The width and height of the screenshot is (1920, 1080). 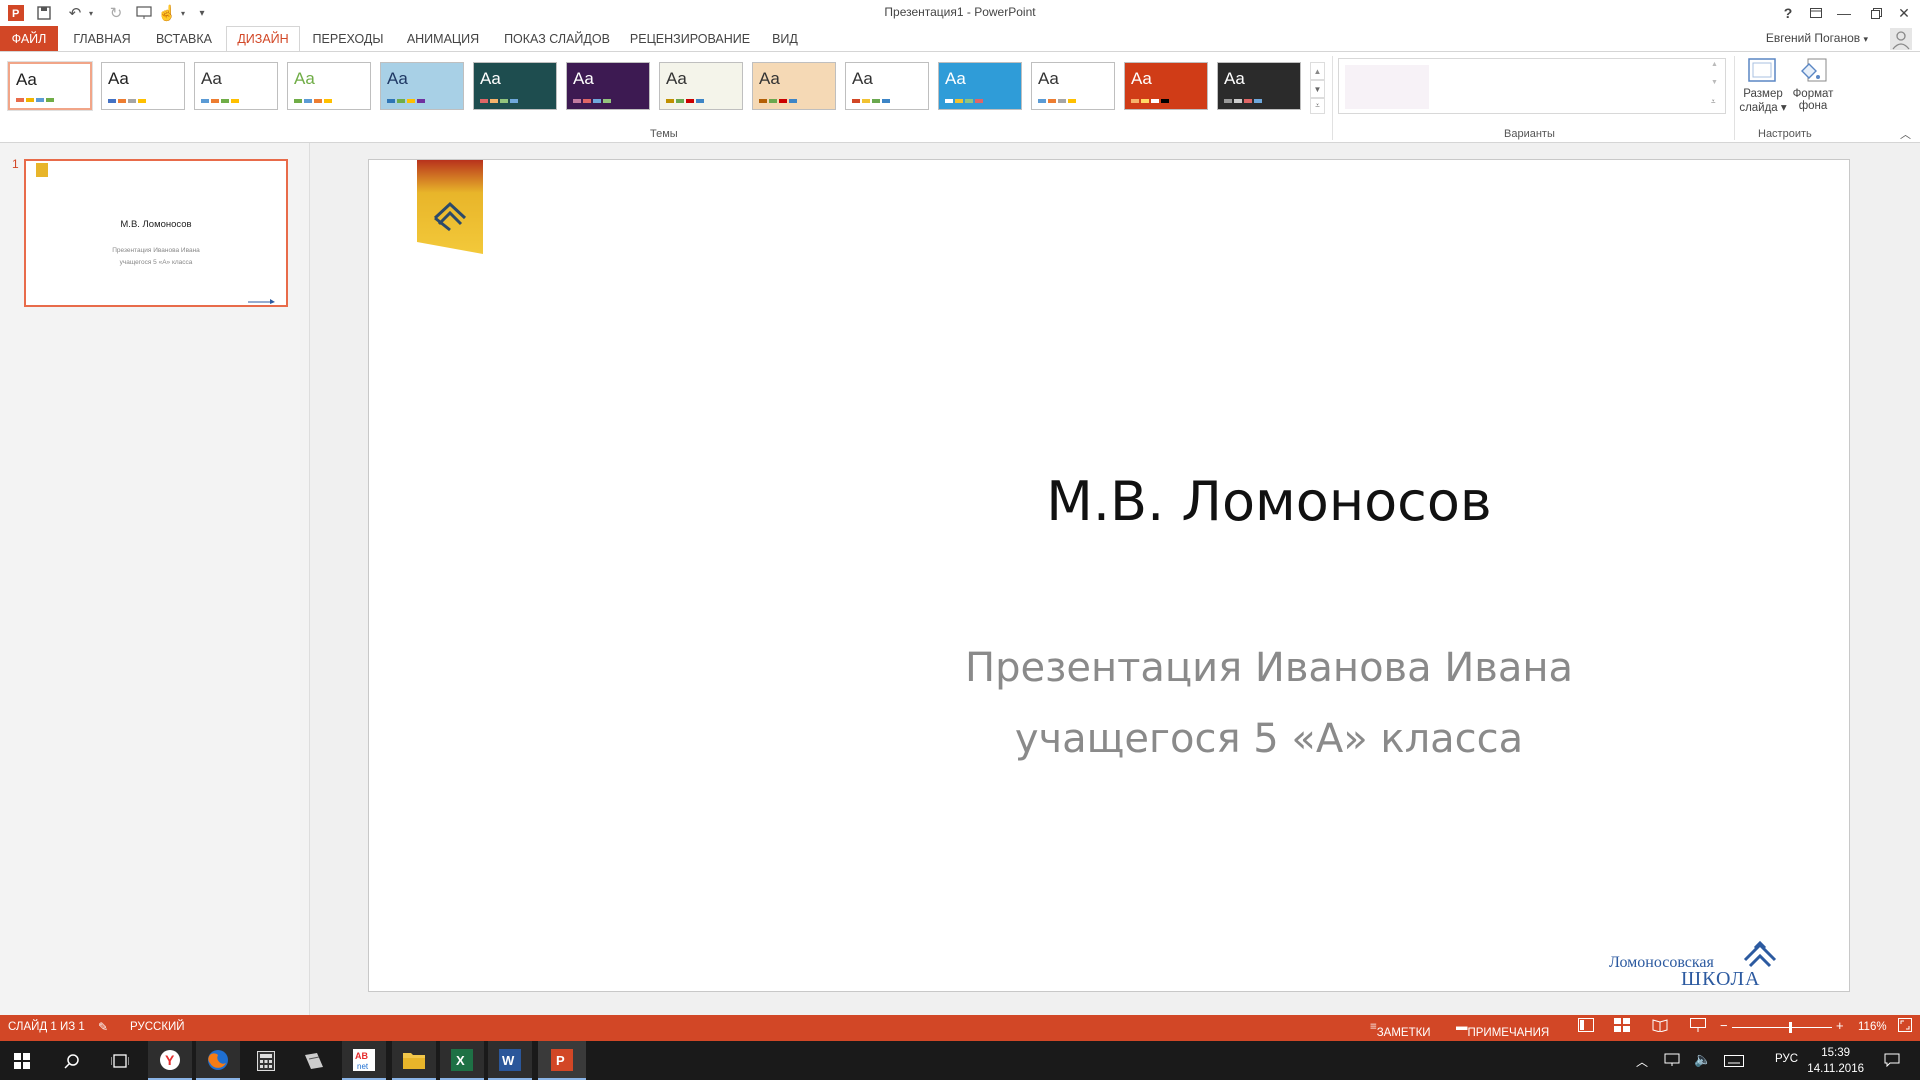 I want to click on svg-text: net, so click(x=363, y=1066).